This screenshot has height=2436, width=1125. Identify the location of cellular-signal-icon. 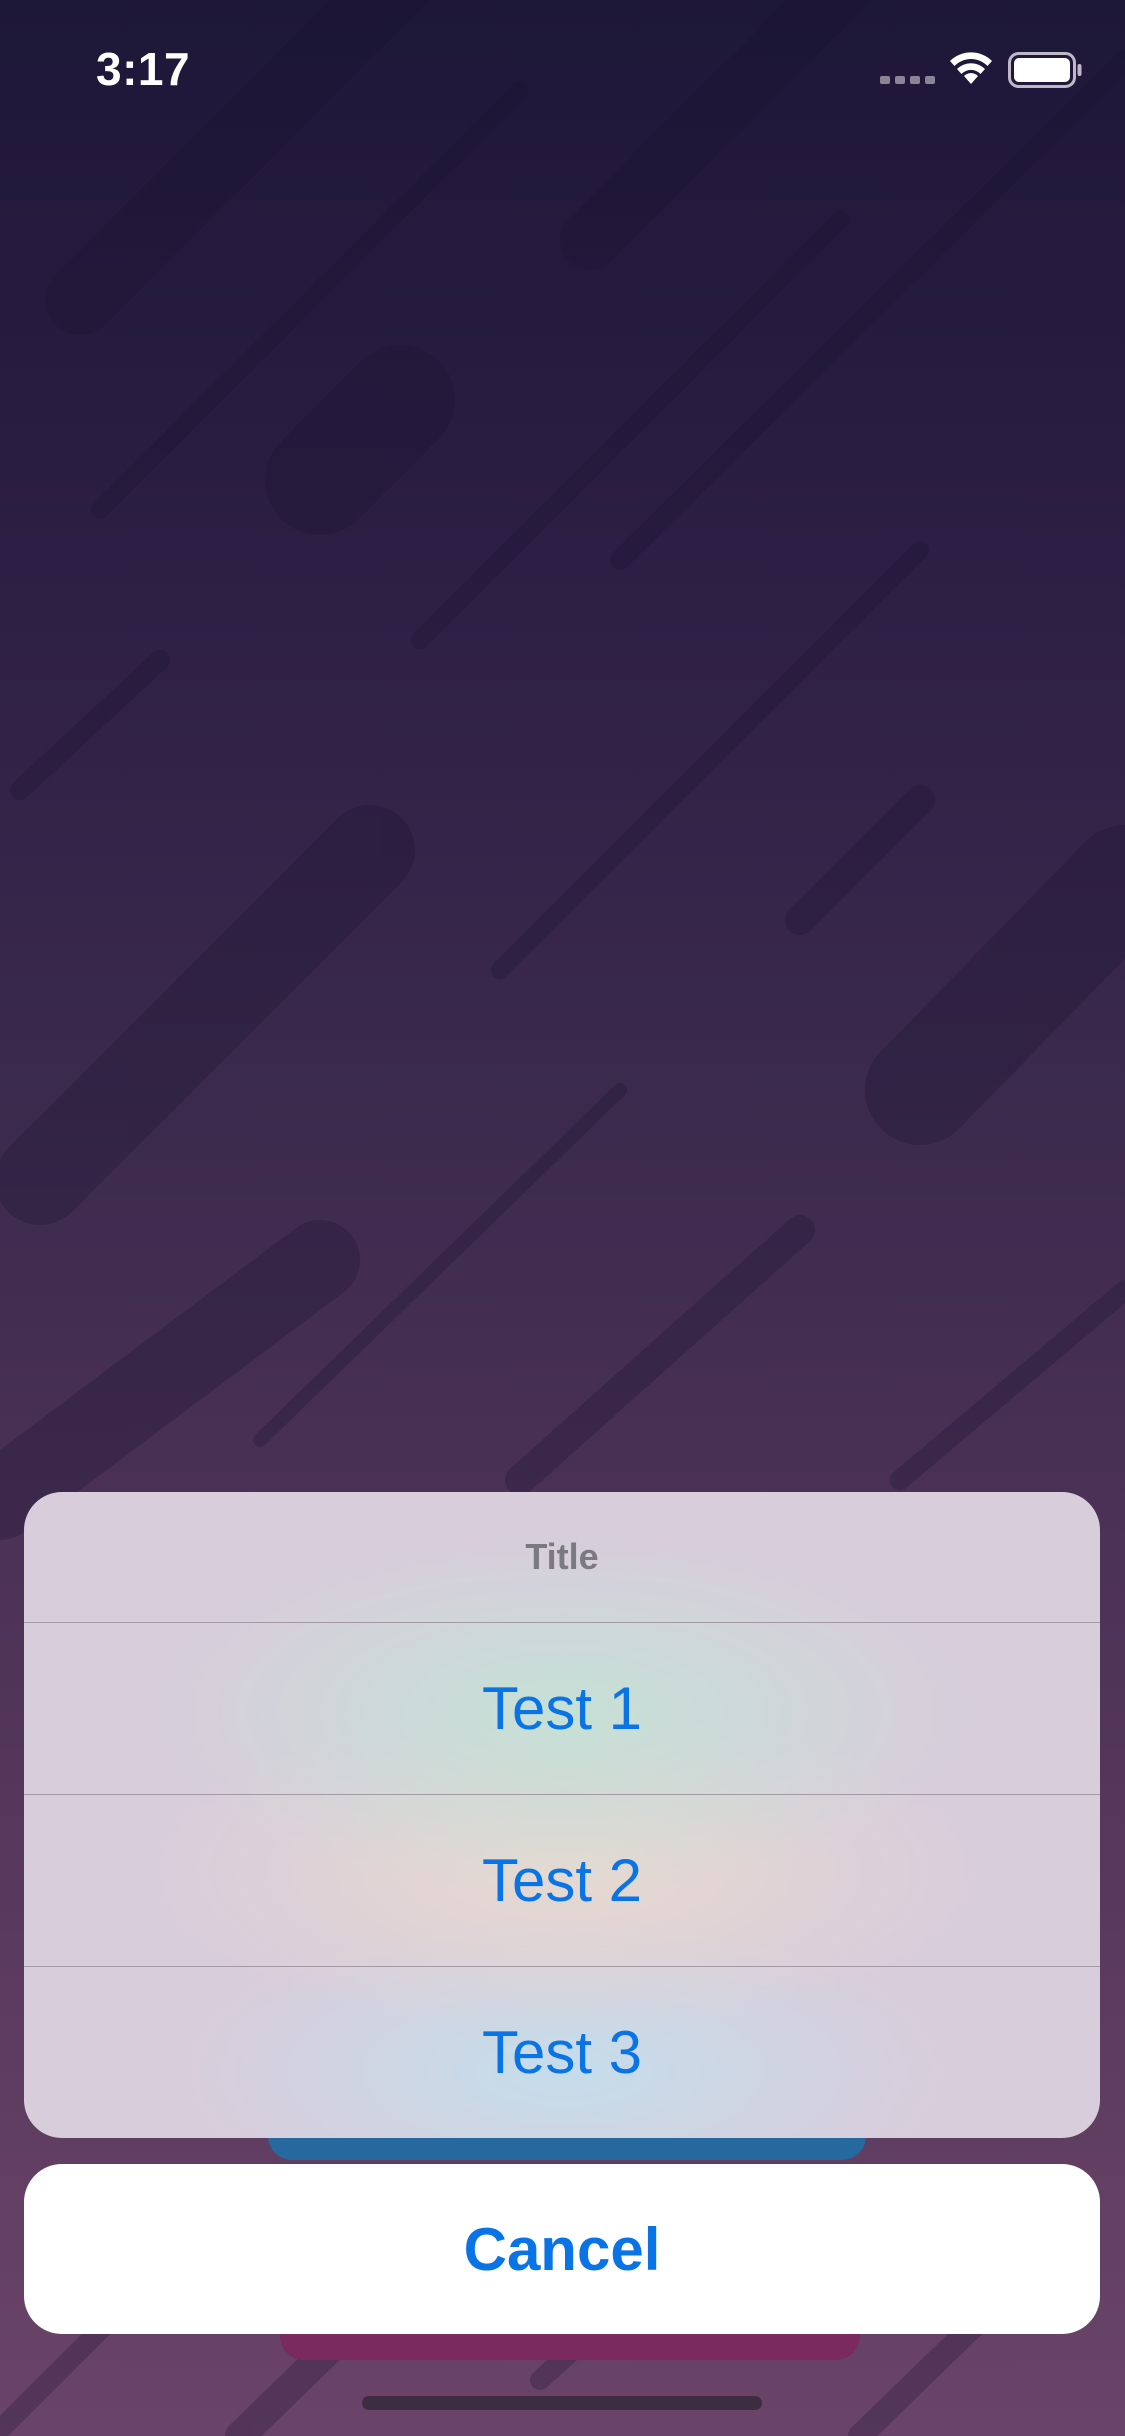
(907, 80).